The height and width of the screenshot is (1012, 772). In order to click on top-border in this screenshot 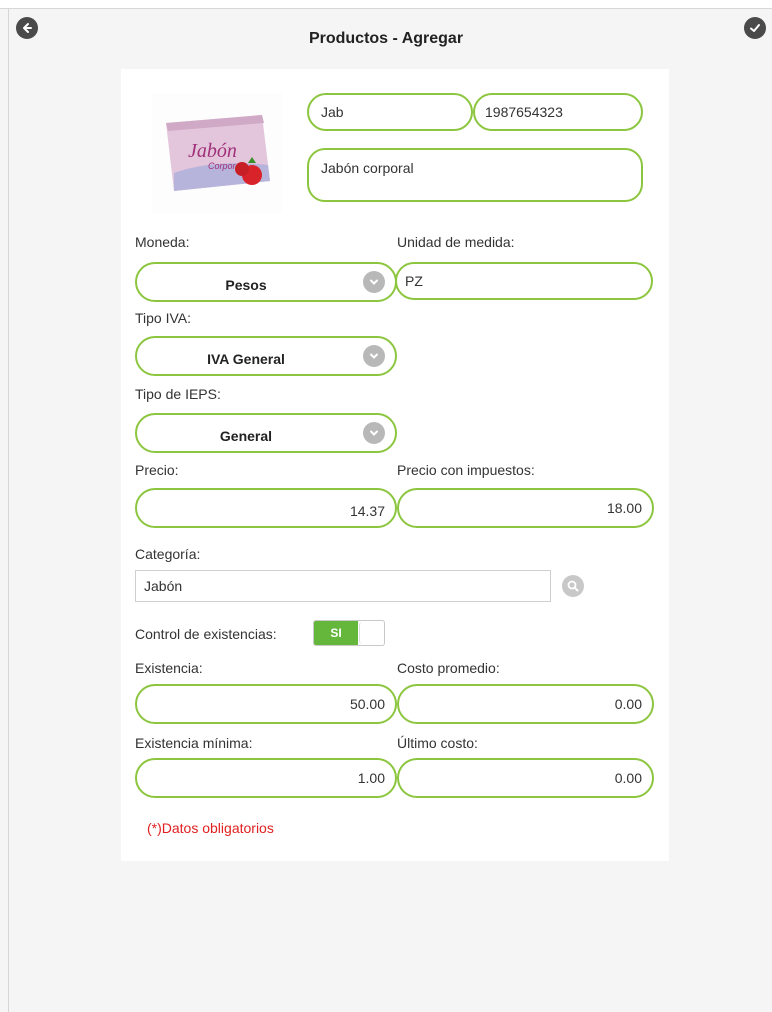, I will do `click(386, 4)`.